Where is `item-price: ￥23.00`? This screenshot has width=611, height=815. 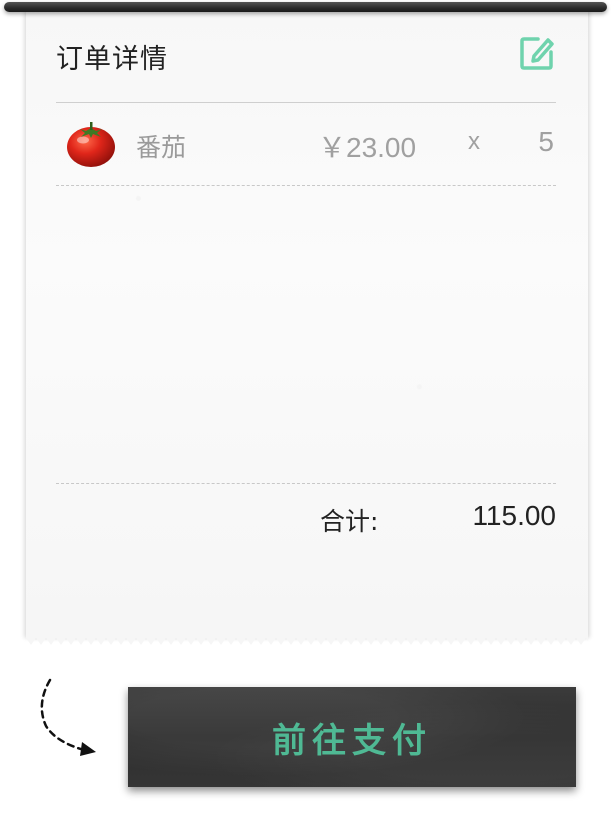 item-price: ￥23.00 is located at coordinates (367, 147).